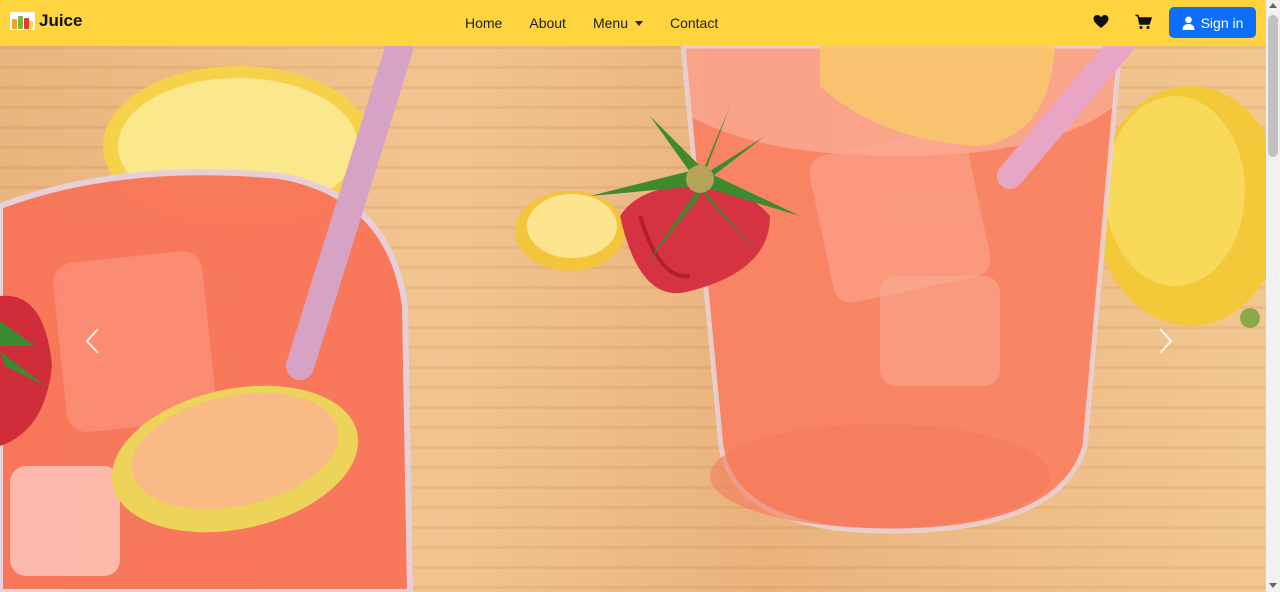 This screenshot has width=1280, height=592. I want to click on nav-contact-label: Contact, so click(694, 23).